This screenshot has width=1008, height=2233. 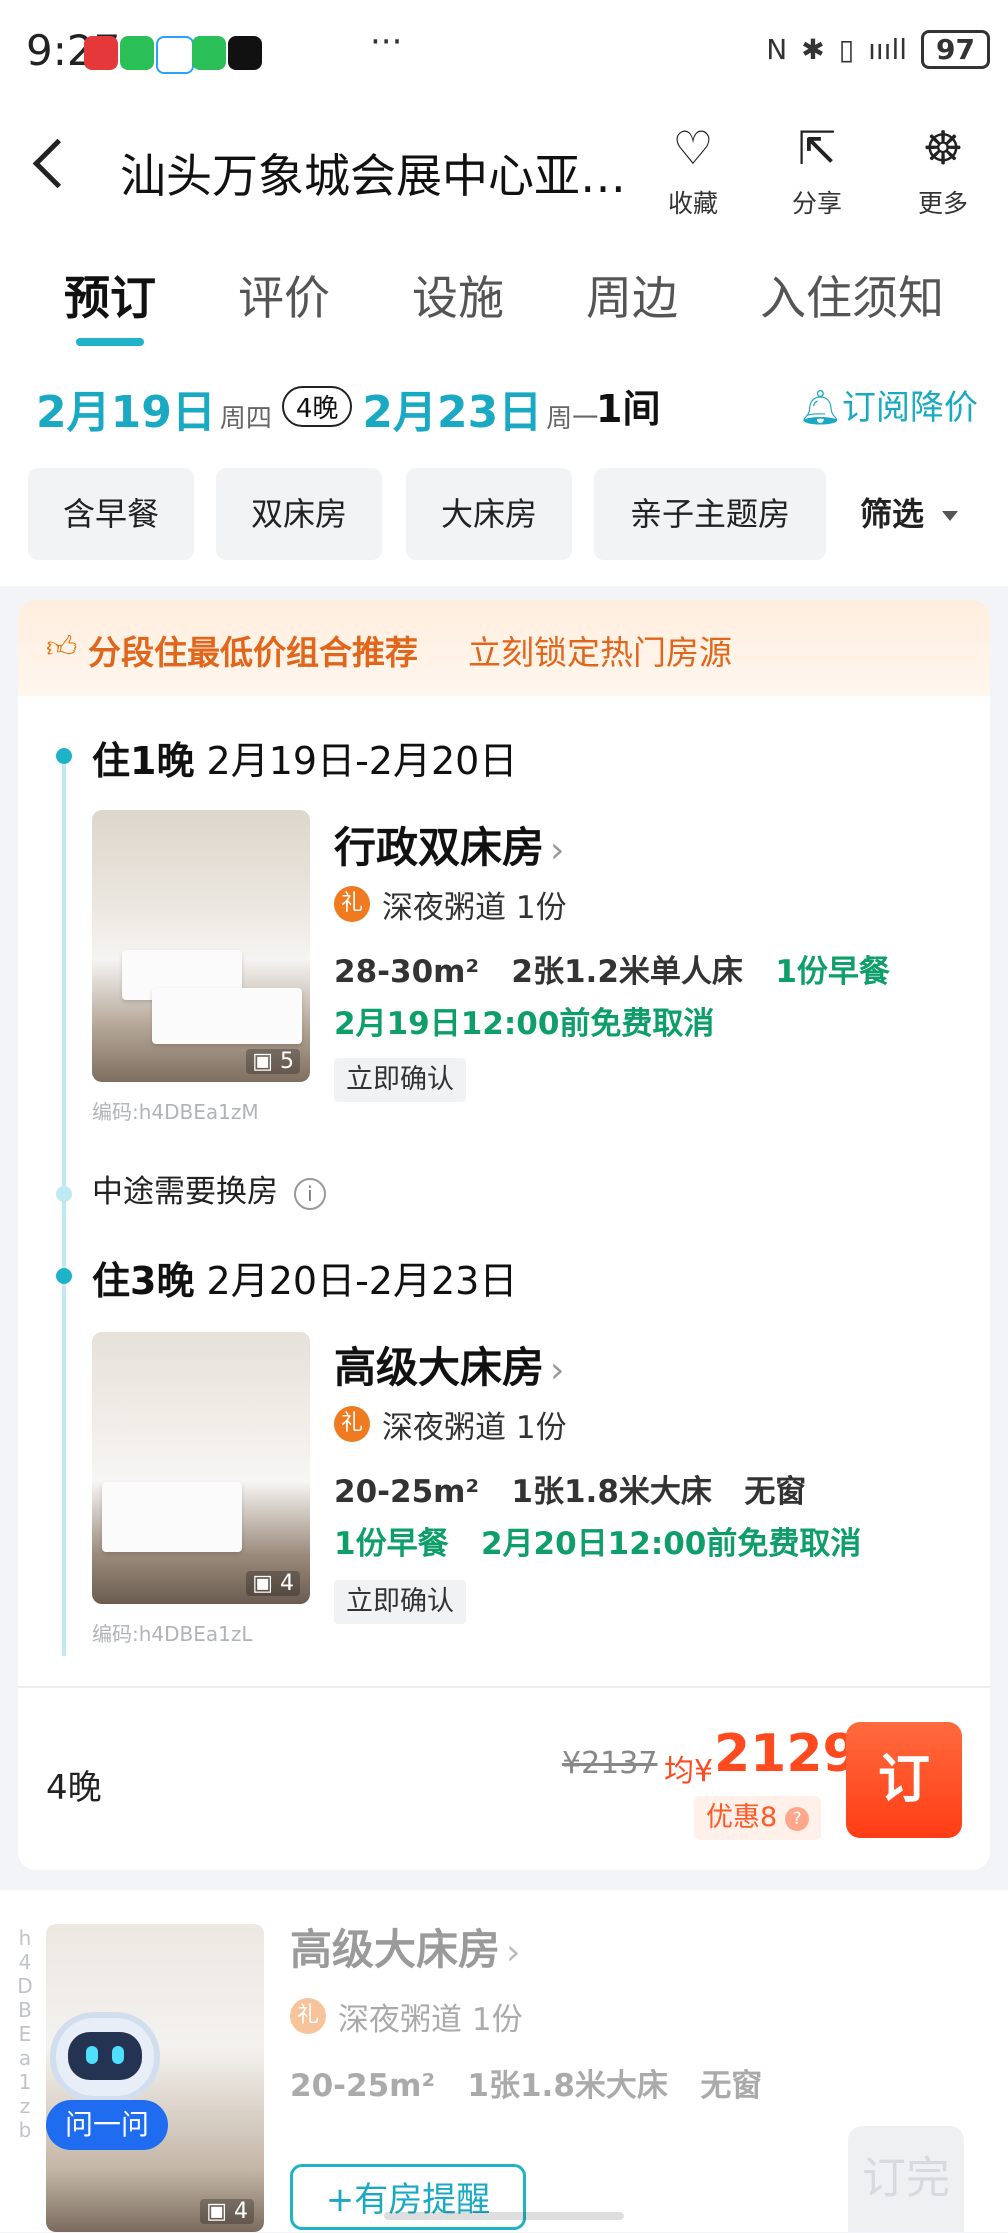 What do you see at coordinates (878, 49) in the screenshot?
I see `status-right: N ✱ ▯ ıııll 97` at bounding box center [878, 49].